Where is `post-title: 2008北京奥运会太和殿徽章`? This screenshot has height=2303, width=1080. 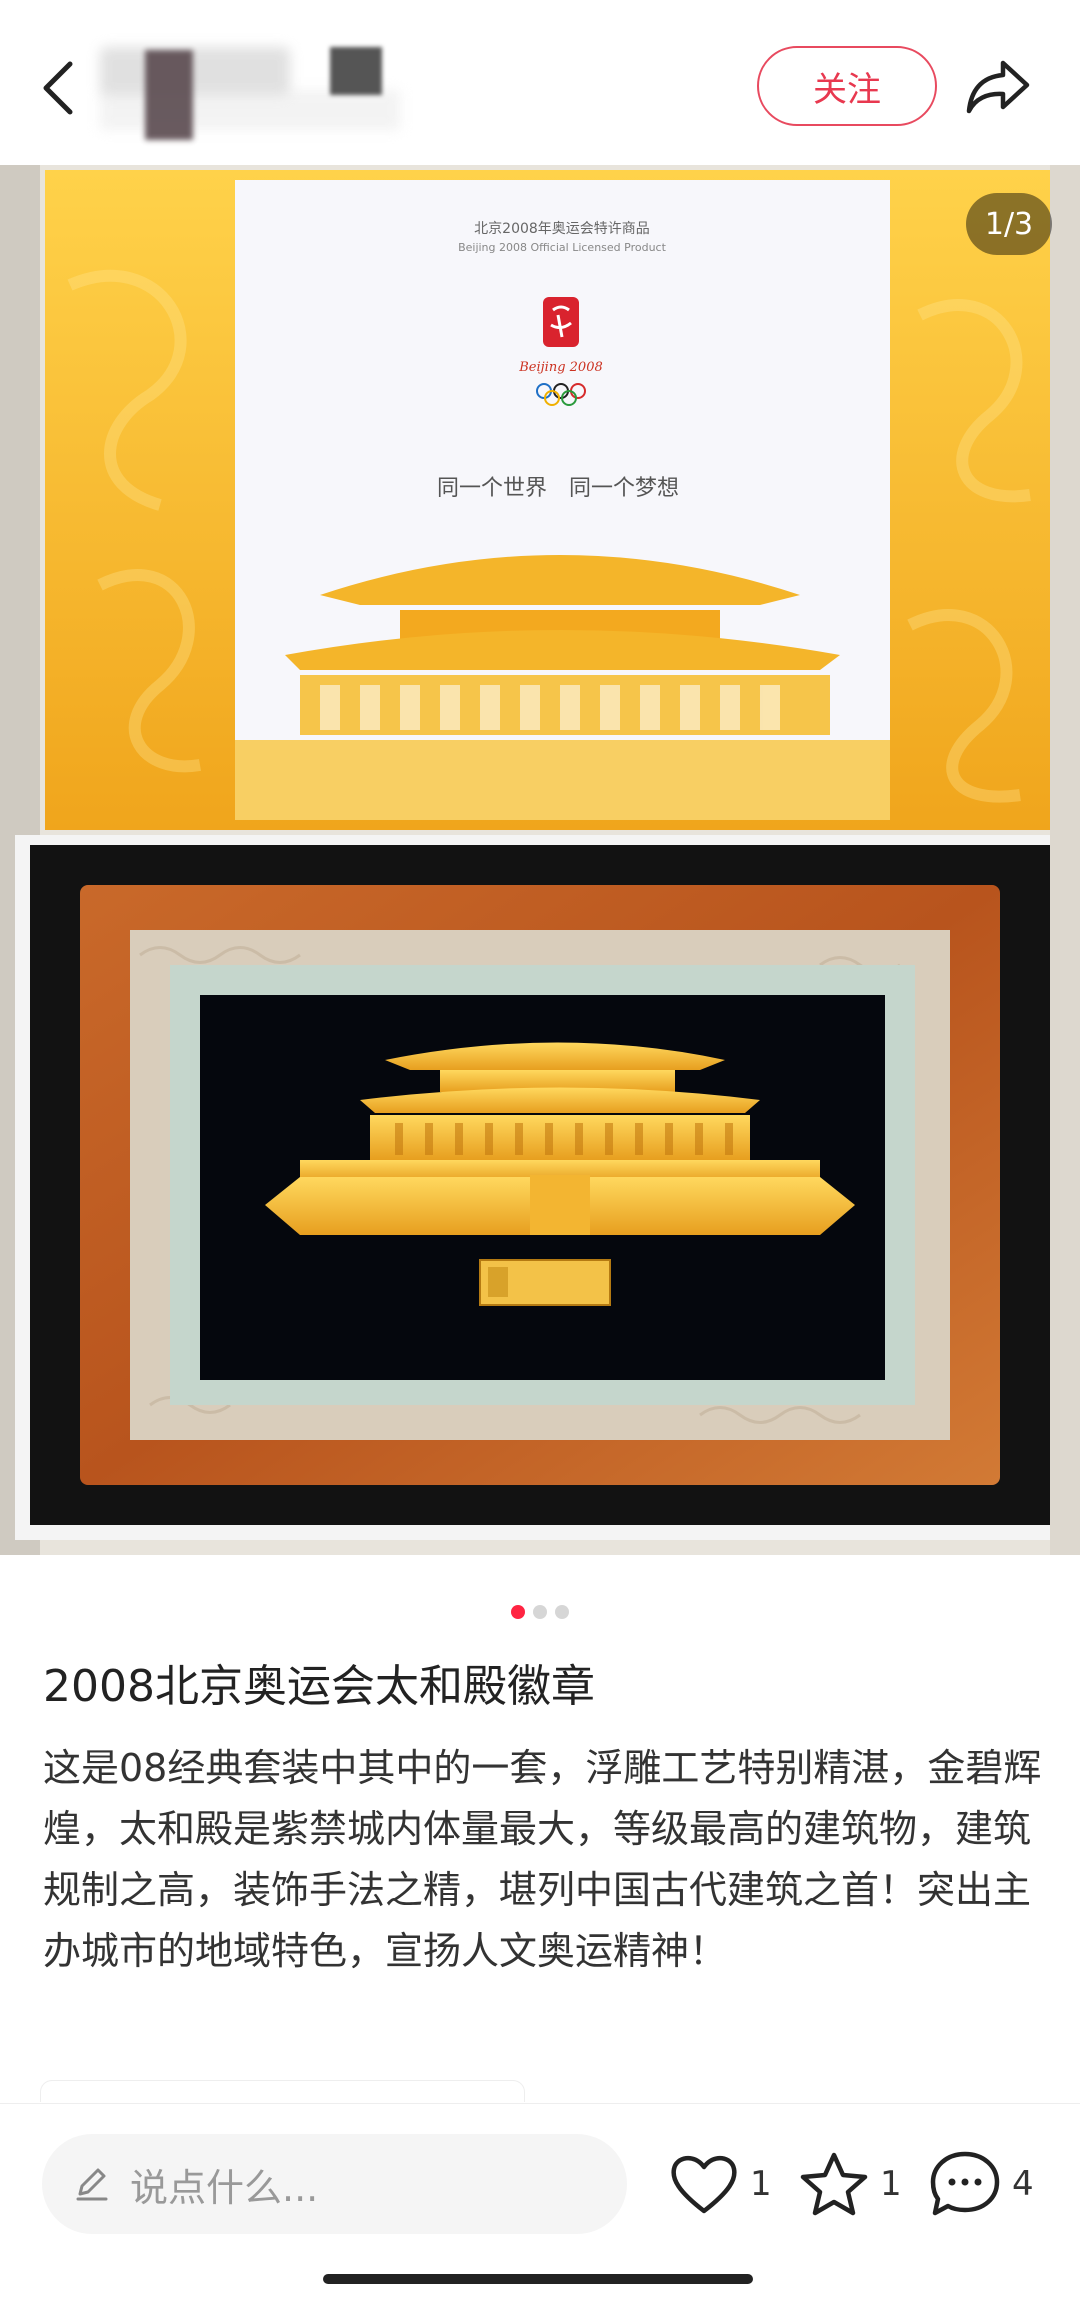
post-title: 2008北京奥运会太和殿徽章 is located at coordinates (319, 1686).